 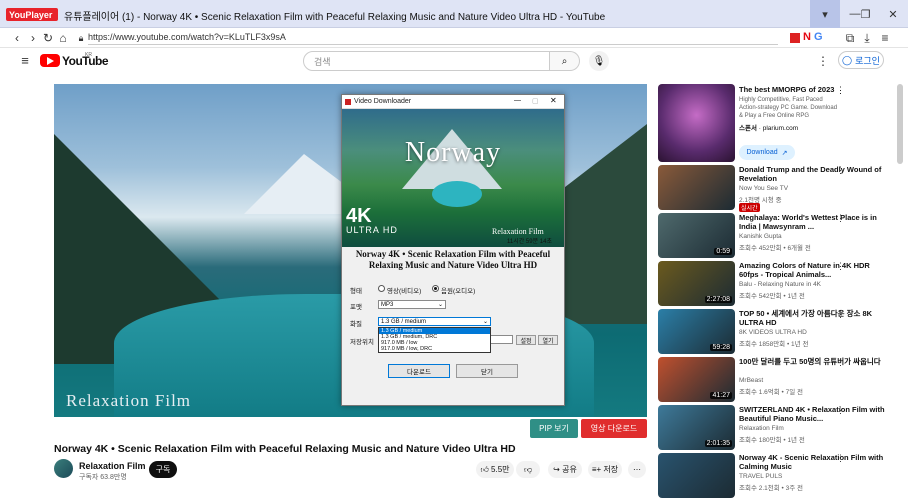 I want to click on recommendation-channel: Balu - Relaxing Nature in 4K, so click(x=780, y=284).